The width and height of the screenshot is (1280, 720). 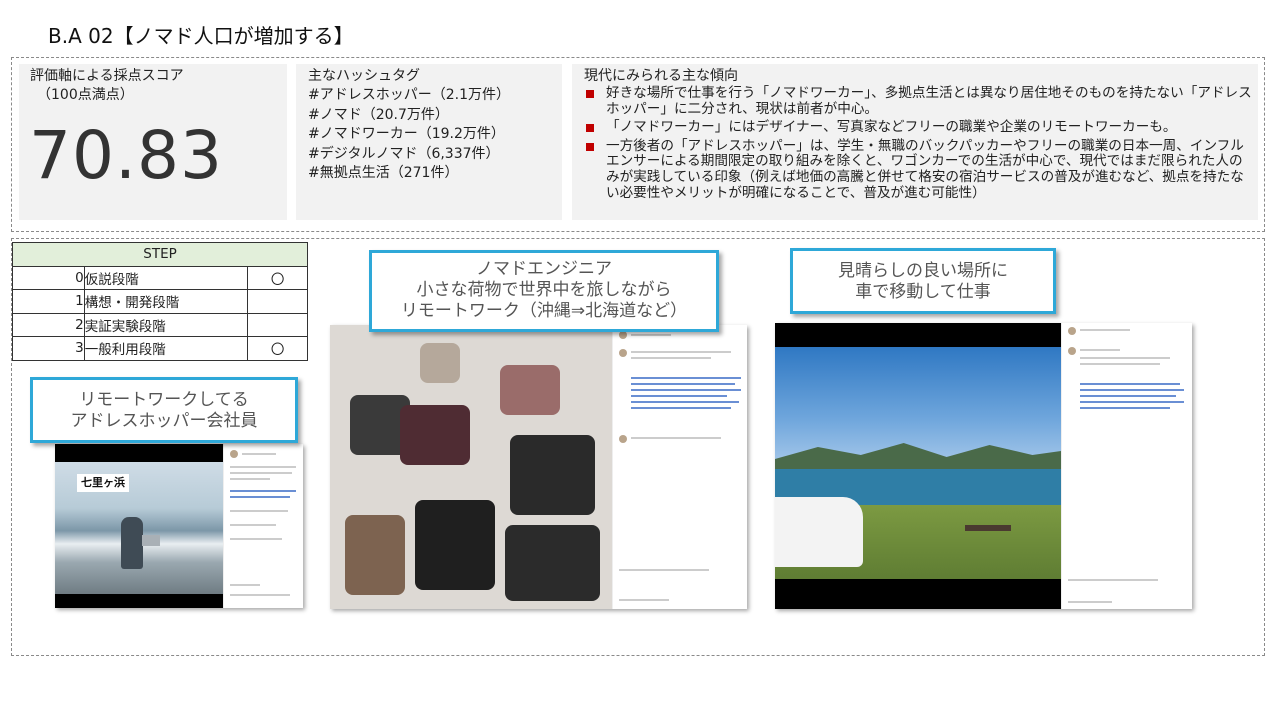 I want to click on beach-photo: 七里ヶ浜, so click(x=139, y=528).